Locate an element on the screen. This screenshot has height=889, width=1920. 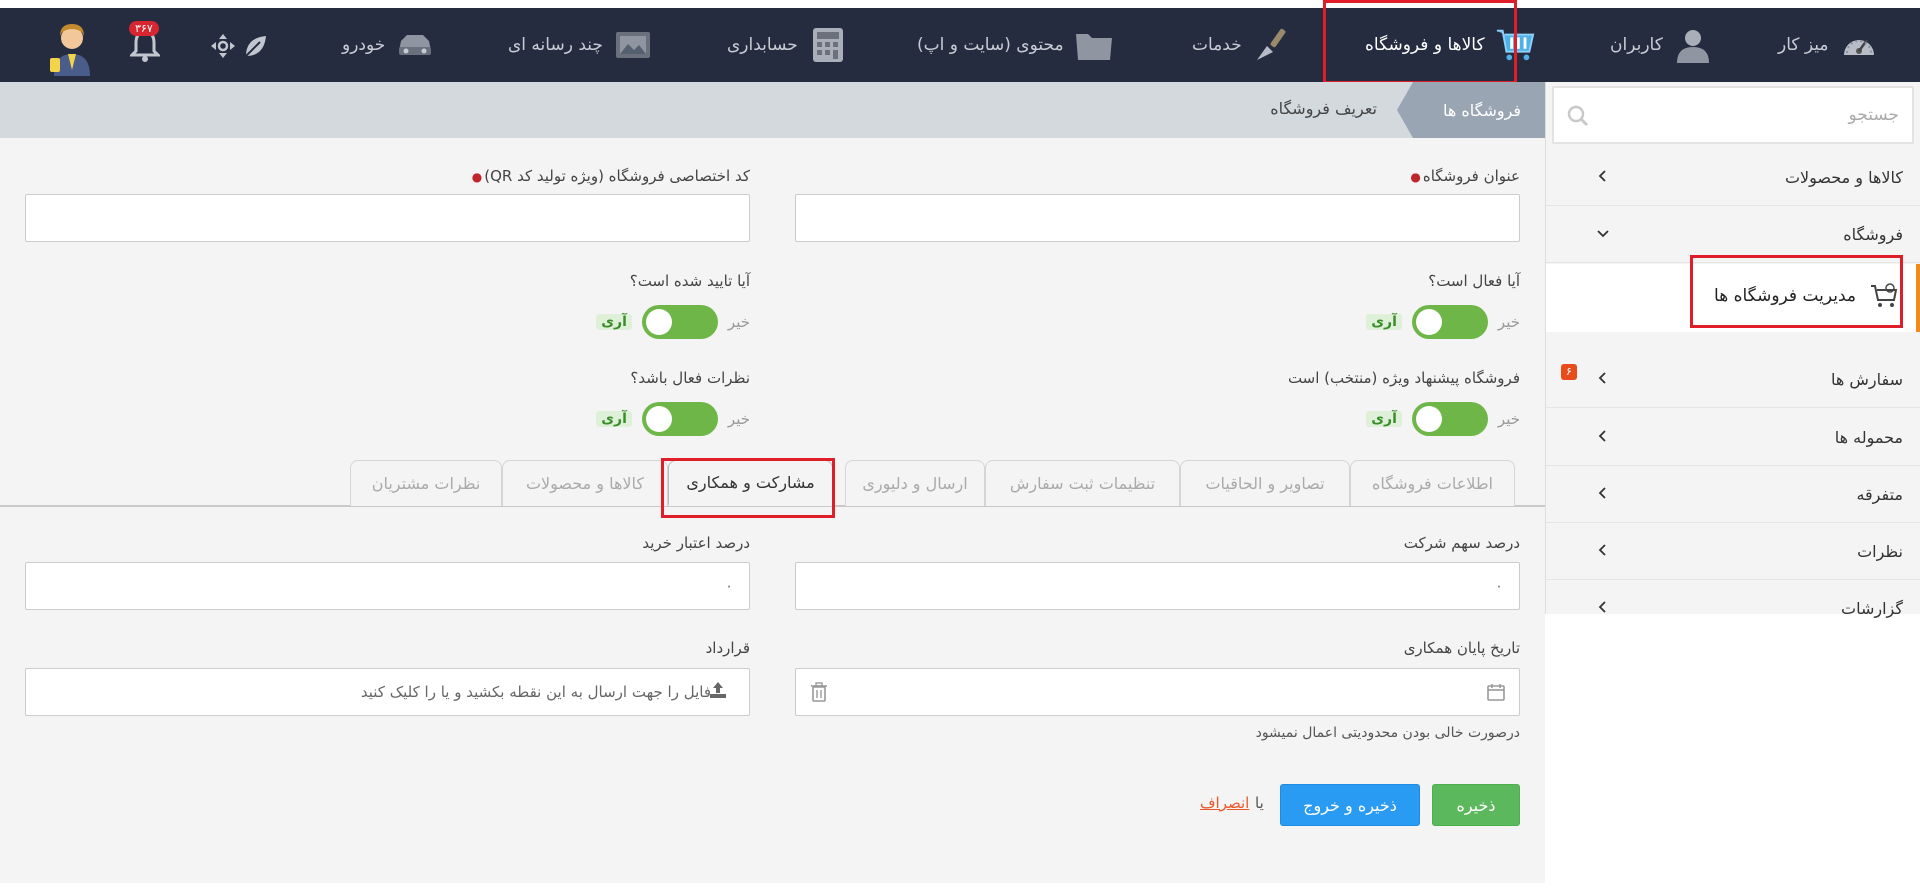
cancel-link: انصراف is located at coordinates (1224, 803).